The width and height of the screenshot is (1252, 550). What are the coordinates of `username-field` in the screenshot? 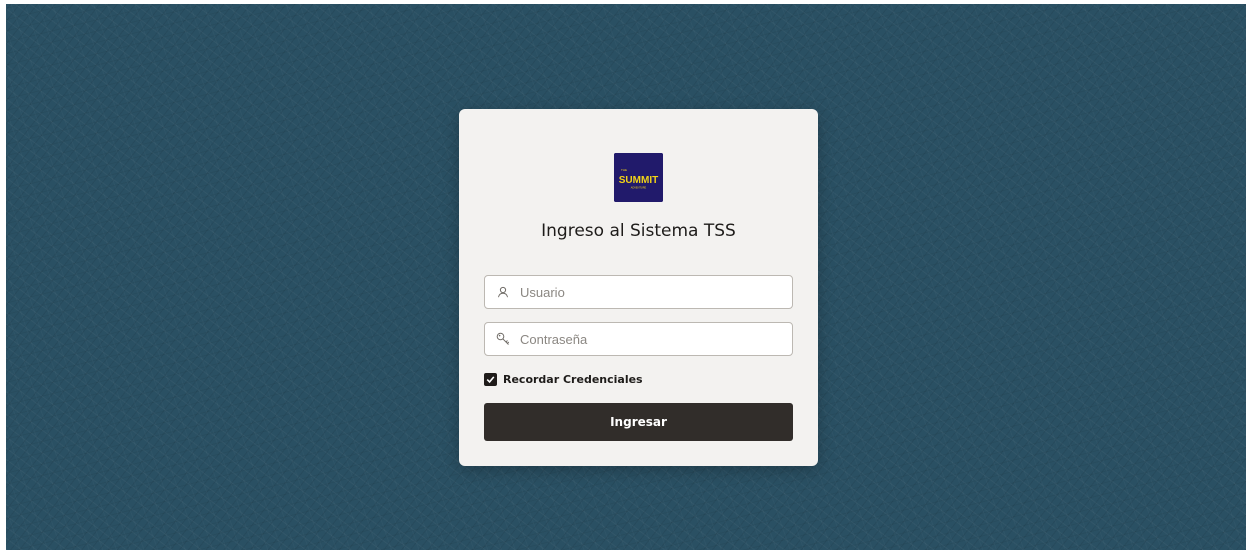 It's located at (638, 292).